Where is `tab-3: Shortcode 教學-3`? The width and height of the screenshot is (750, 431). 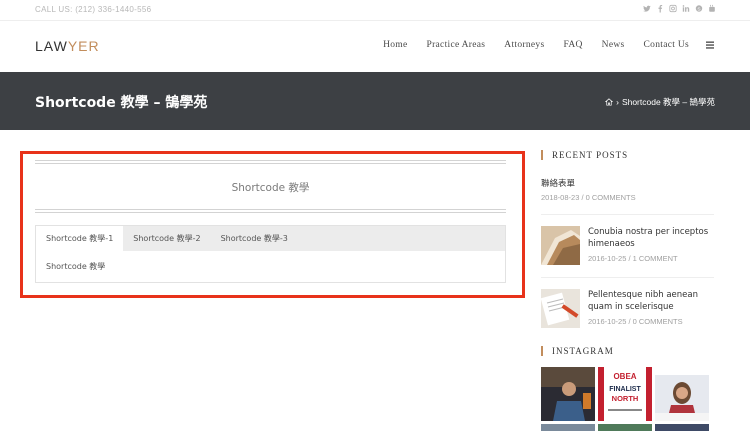
tab-3: Shortcode 教學-3 is located at coordinates (254, 238).